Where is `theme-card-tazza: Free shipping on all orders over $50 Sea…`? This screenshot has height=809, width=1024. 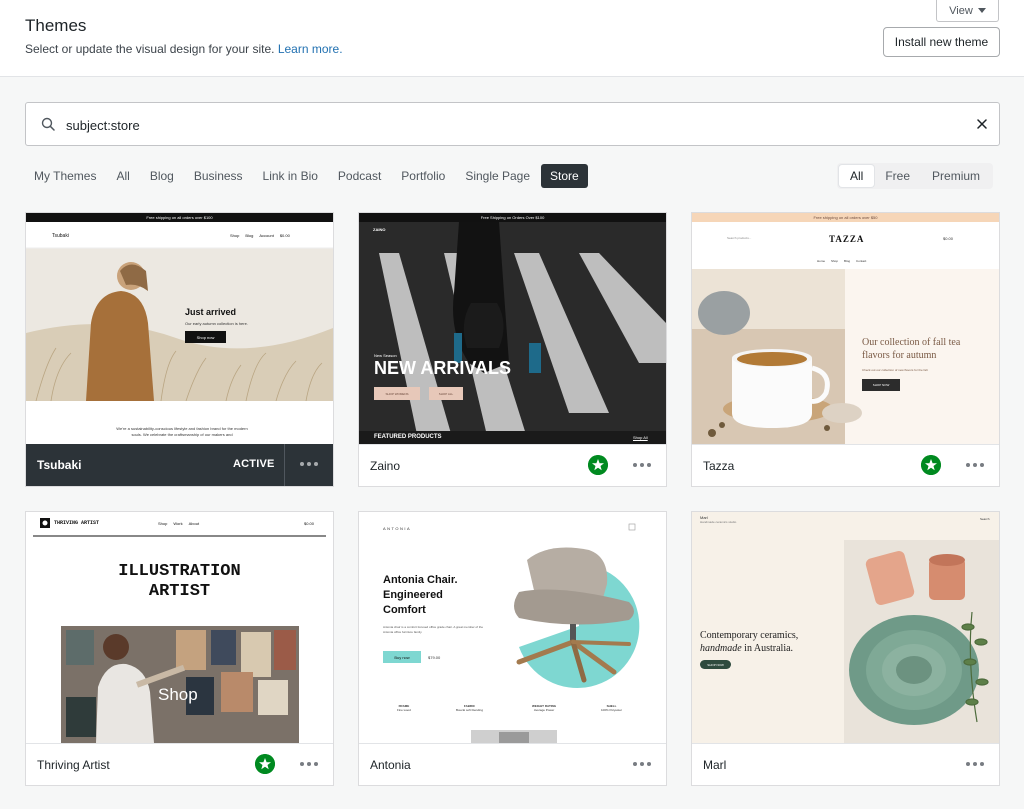 theme-card-tazza: Free shipping on all orders over $50 Sea… is located at coordinates (845, 349).